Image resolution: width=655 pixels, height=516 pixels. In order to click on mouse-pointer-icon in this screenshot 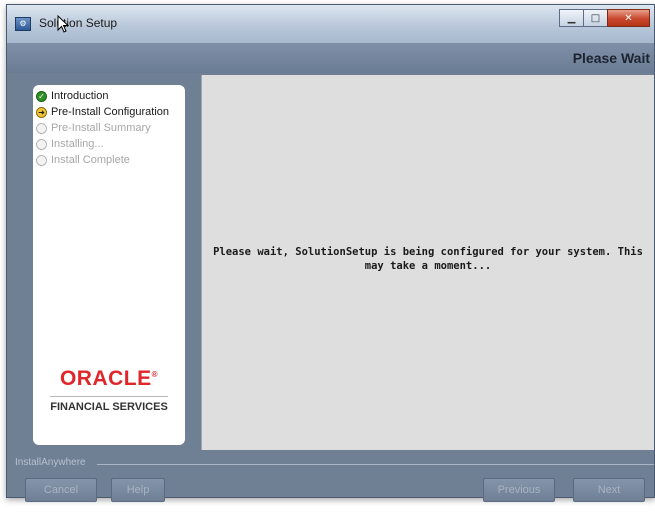, I will do `click(63, 24)`.